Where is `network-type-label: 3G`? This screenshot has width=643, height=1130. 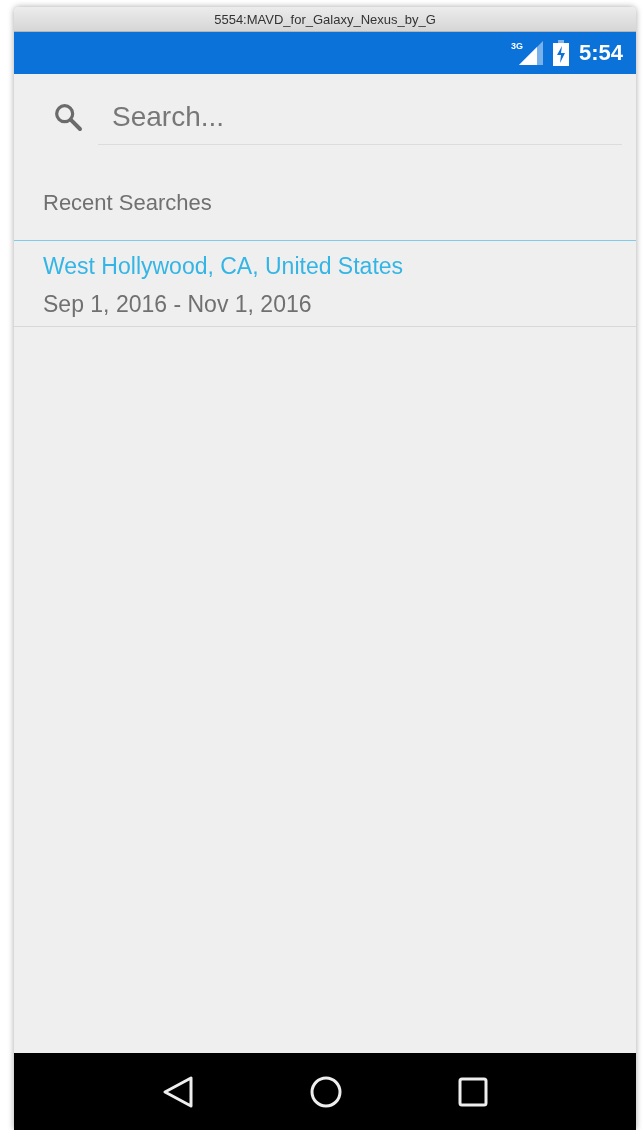 network-type-label: 3G is located at coordinates (516, 46).